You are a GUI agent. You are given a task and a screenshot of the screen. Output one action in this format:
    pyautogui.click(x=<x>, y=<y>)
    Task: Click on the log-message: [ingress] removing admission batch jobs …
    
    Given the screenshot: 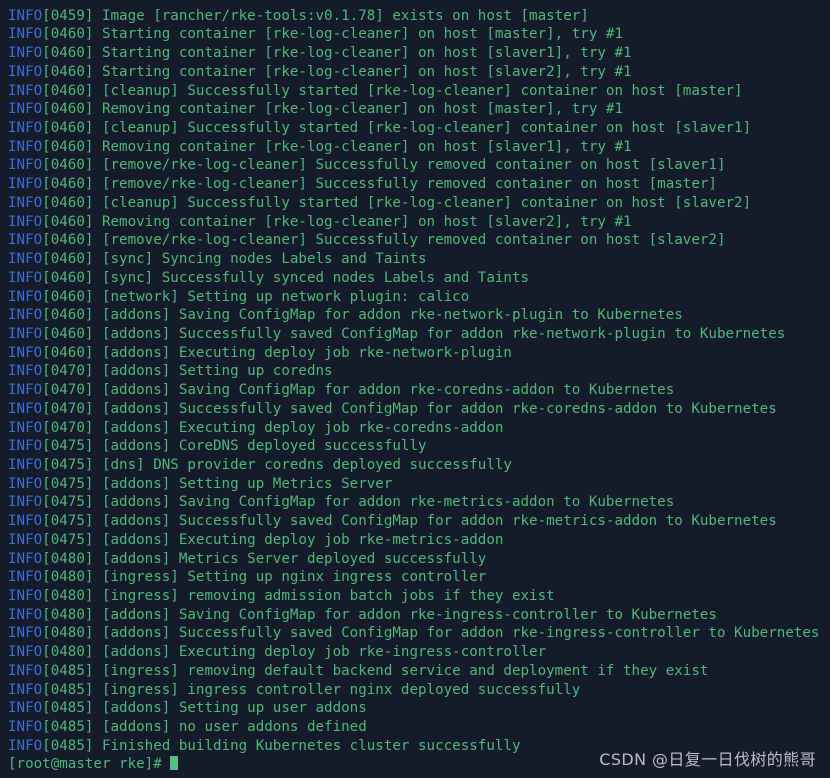 What is the action you would take?
    pyautogui.click(x=324, y=596)
    